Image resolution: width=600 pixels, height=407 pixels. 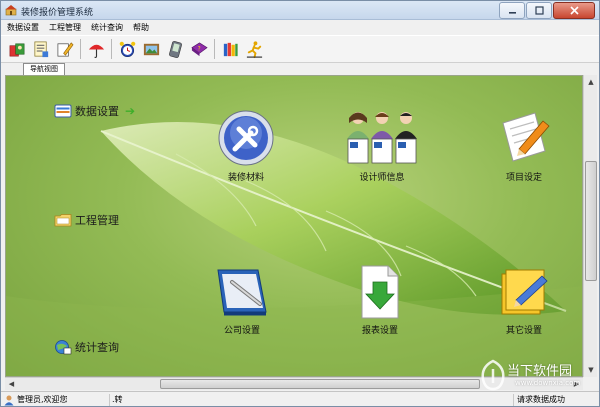 I want to click on menu-help: 帮助, so click(x=141, y=27).